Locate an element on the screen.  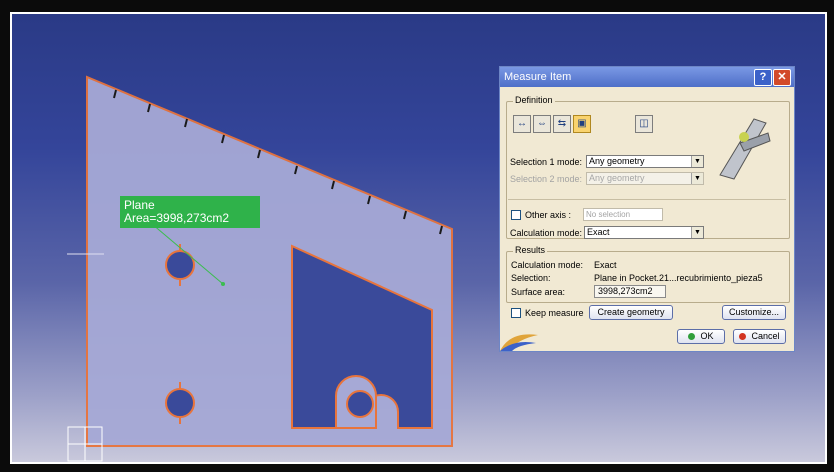
result-selection-label: Selection: is located at coordinates (531, 278).